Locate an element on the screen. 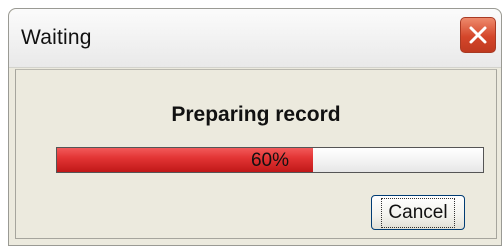 The image size is (504, 250). progress-bar: 60% is located at coordinates (270, 160).